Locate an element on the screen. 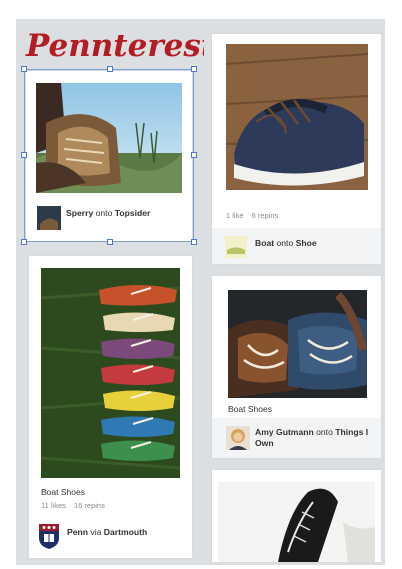  pin-image-penn is located at coordinates (110, 373).